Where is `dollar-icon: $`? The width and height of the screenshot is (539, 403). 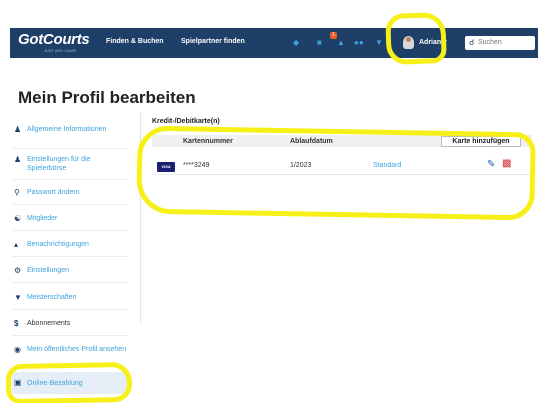 dollar-icon: $ is located at coordinates (16, 323).